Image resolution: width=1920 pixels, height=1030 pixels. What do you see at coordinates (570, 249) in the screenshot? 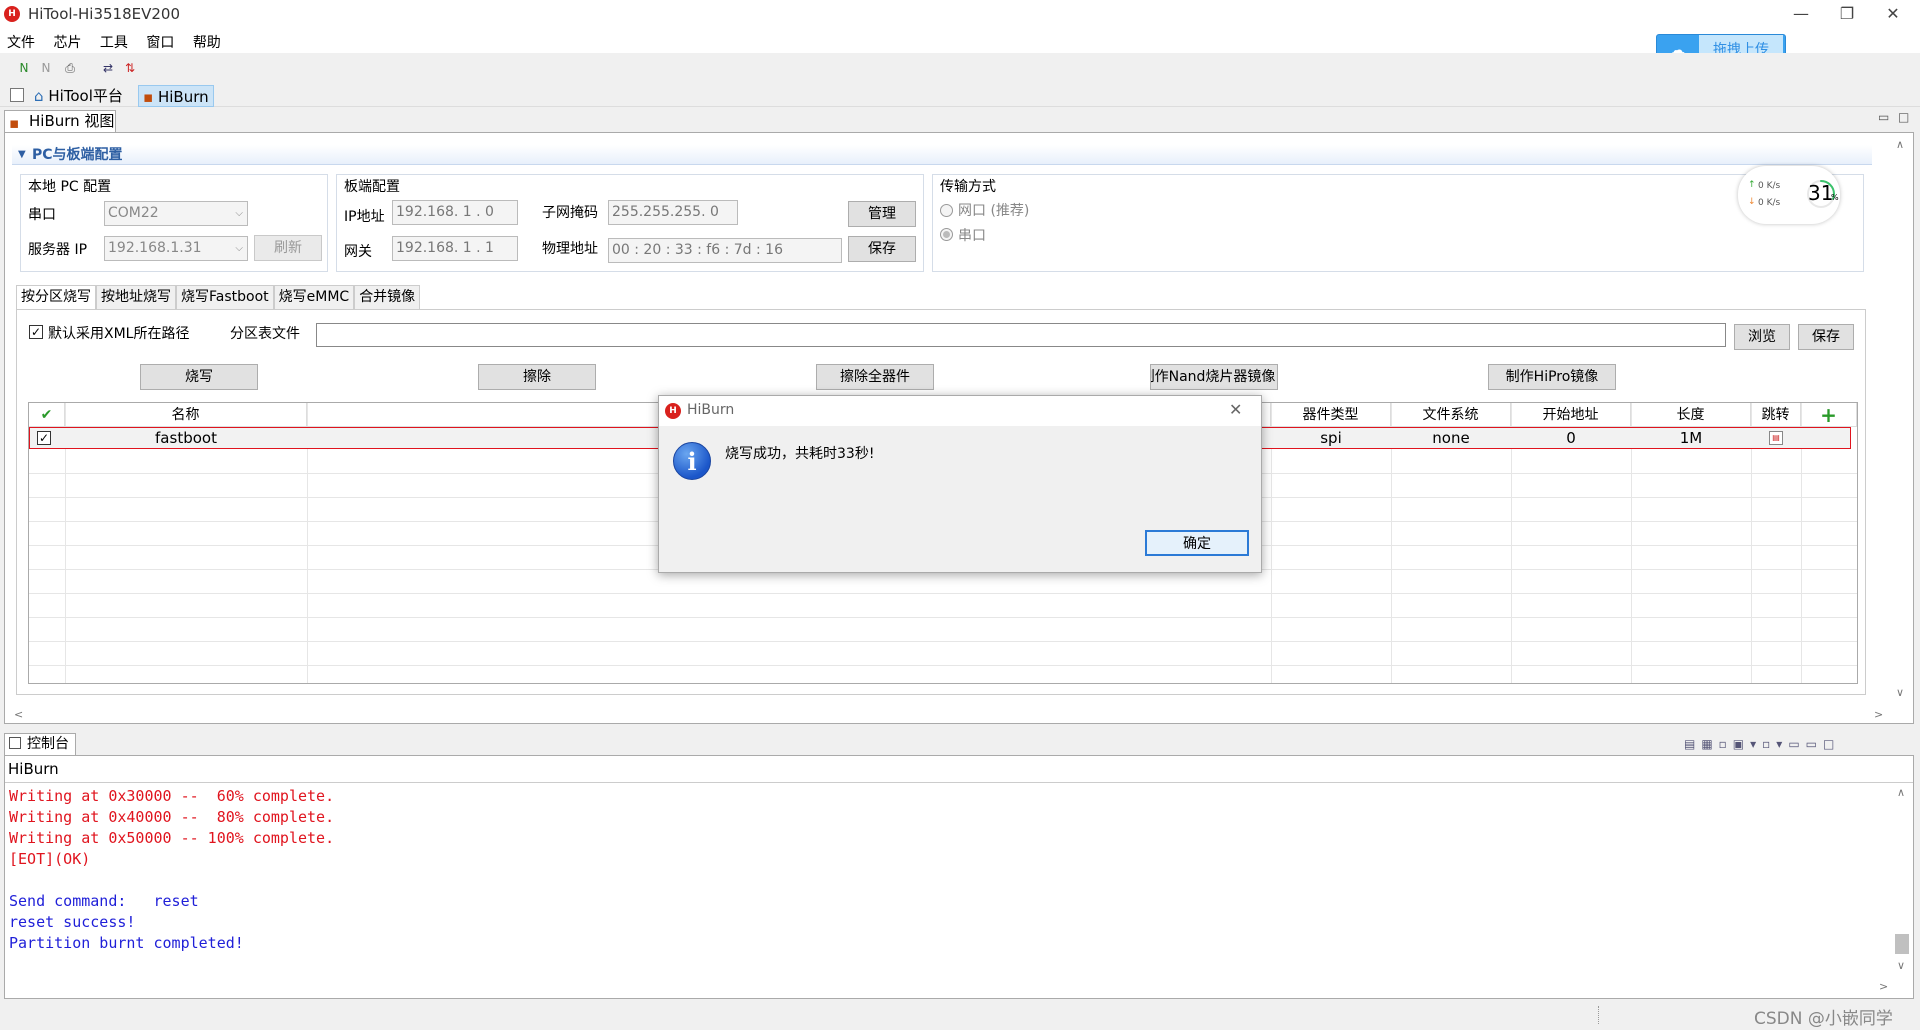
I see `mac-label: 物理地址` at bounding box center [570, 249].